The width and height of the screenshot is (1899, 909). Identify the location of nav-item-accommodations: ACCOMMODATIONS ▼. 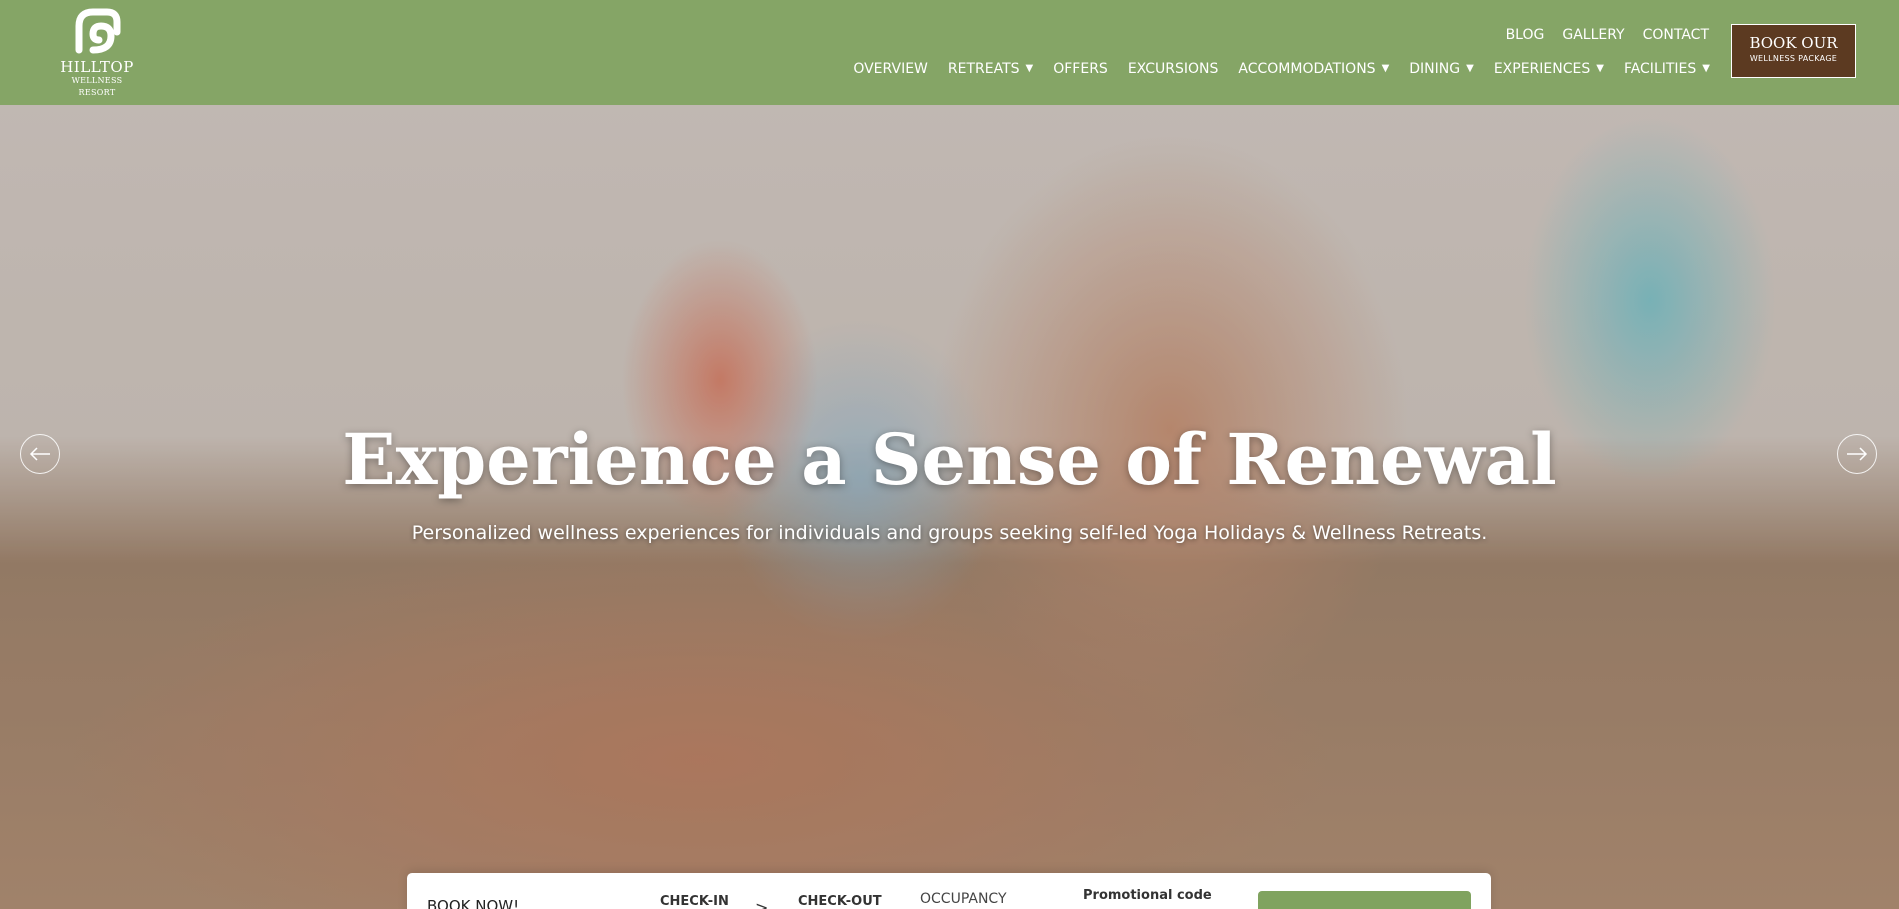
(1313, 69).